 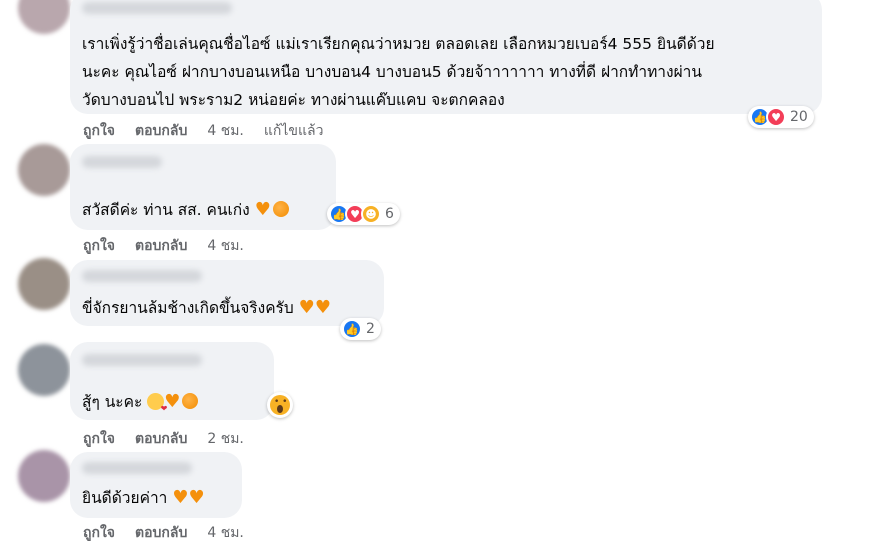 I want to click on comment-text-content: ยินดีด้วยค่าา, so click(x=125, y=498).